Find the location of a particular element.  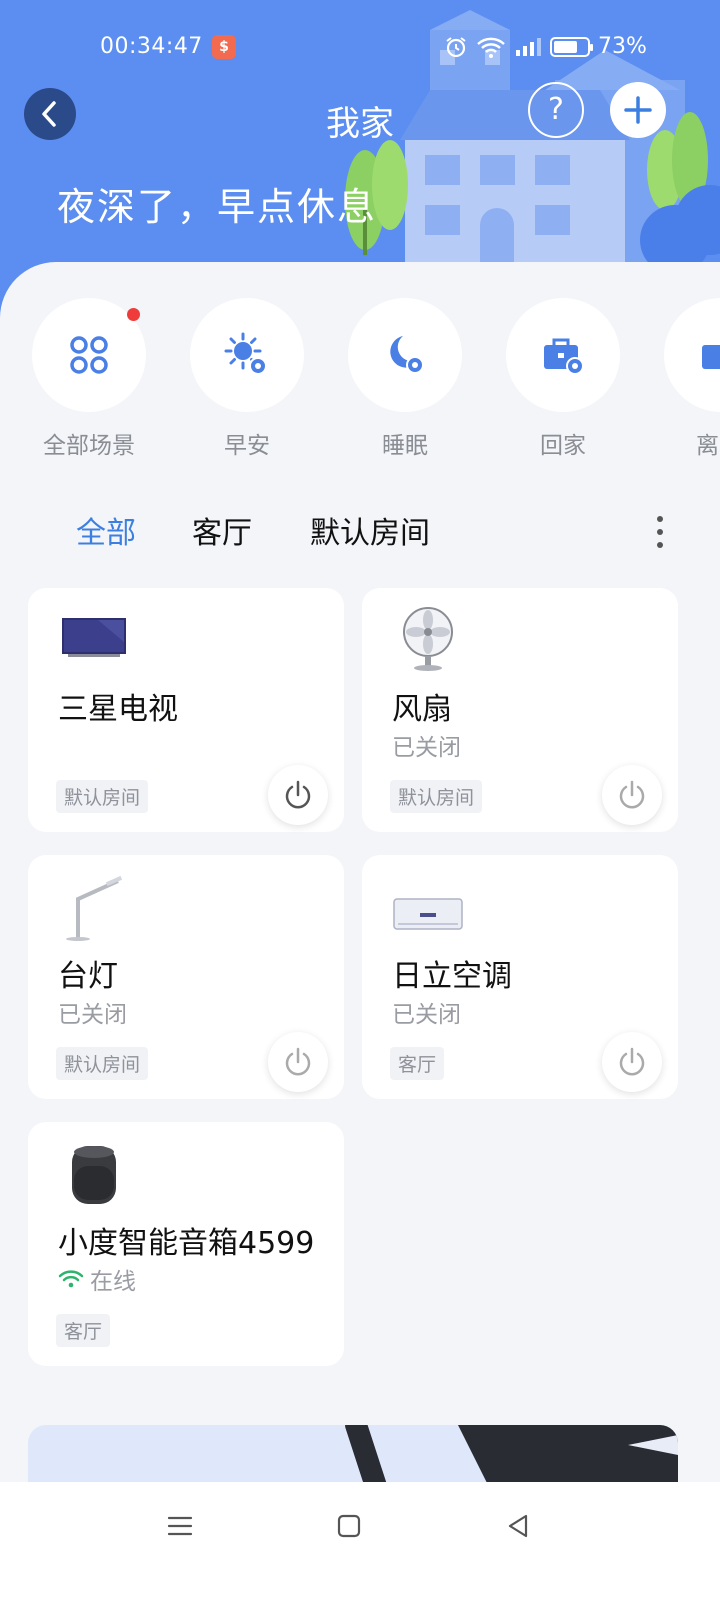

plus-icon is located at coordinates (638, 110).